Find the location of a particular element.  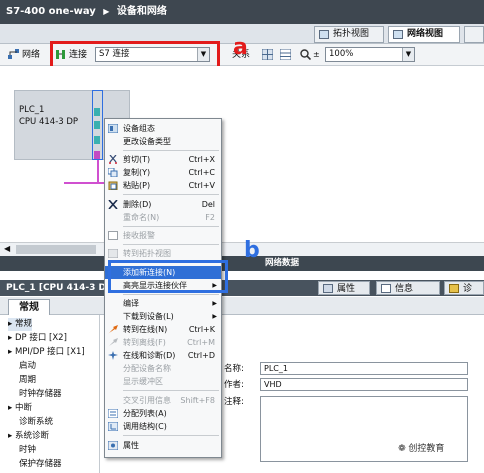

tab-network-view: 网络视图 is located at coordinates (424, 34).